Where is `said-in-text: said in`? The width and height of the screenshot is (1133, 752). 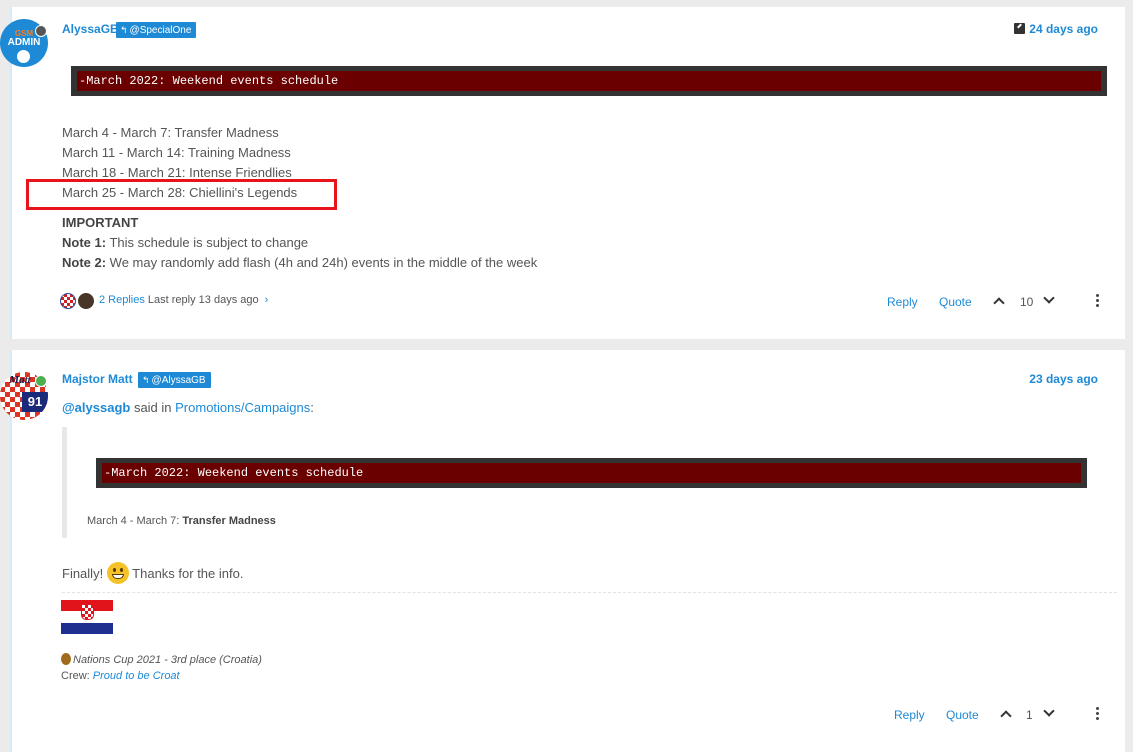 said-in-text: said in is located at coordinates (153, 407).